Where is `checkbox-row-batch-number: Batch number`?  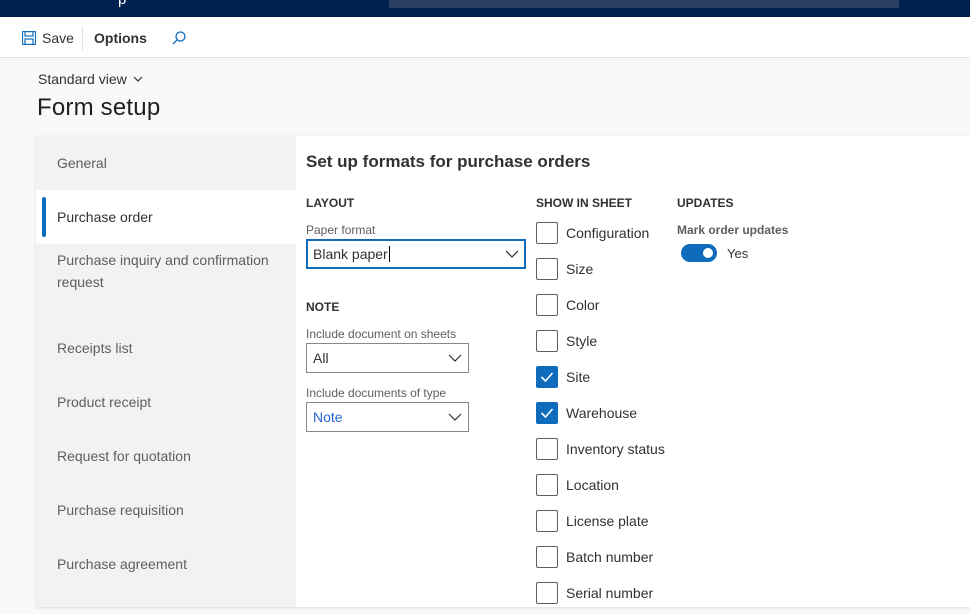
checkbox-row-batch-number: Batch number is located at coordinates (594, 557).